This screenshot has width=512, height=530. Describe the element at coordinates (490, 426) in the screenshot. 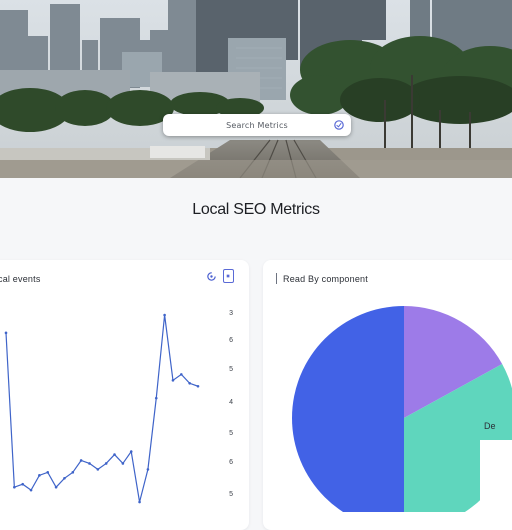

I see `legend-label: De` at that location.